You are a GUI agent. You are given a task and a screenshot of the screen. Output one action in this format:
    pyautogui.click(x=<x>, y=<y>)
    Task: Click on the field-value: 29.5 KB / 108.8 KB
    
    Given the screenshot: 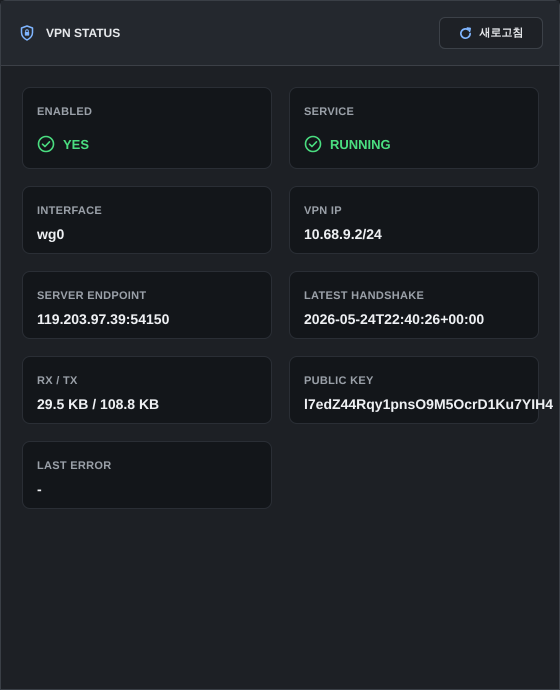 What is the action you would take?
    pyautogui.click(x=98, y=404)
    